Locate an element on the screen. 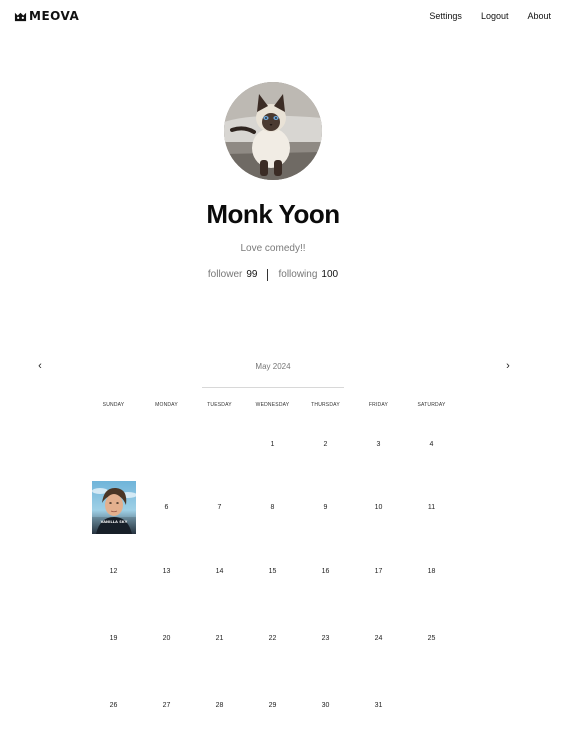 The height and width of the screenshot is (730, 562). weekday-header: TUESDAY is located at coordinates (219, 405).